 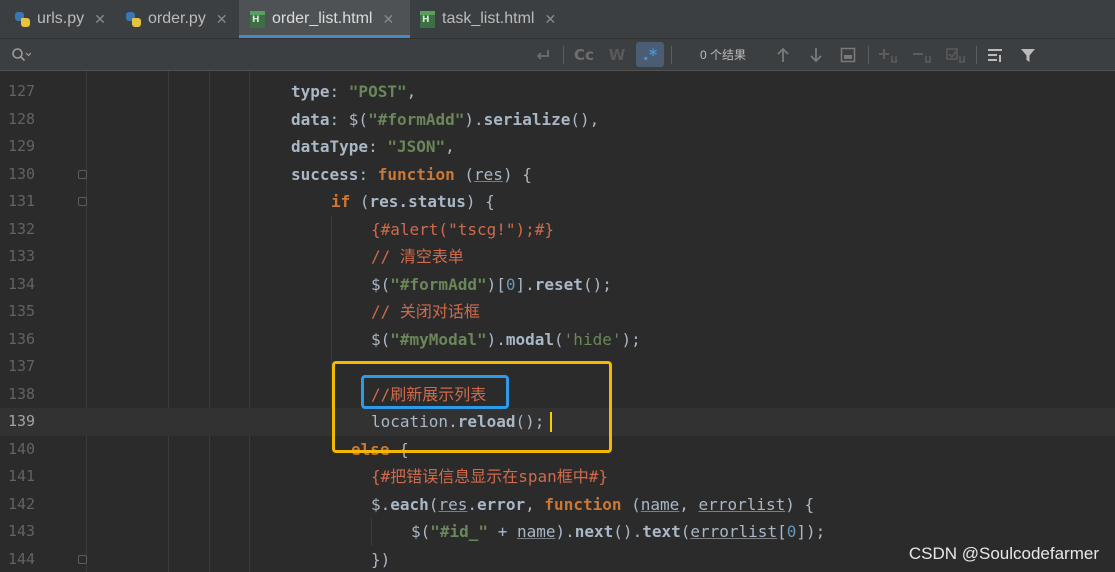 What do you see at coordinates (661, 531) in the screenshot?
I see `code-token: text` at bounding box center [661, 531].